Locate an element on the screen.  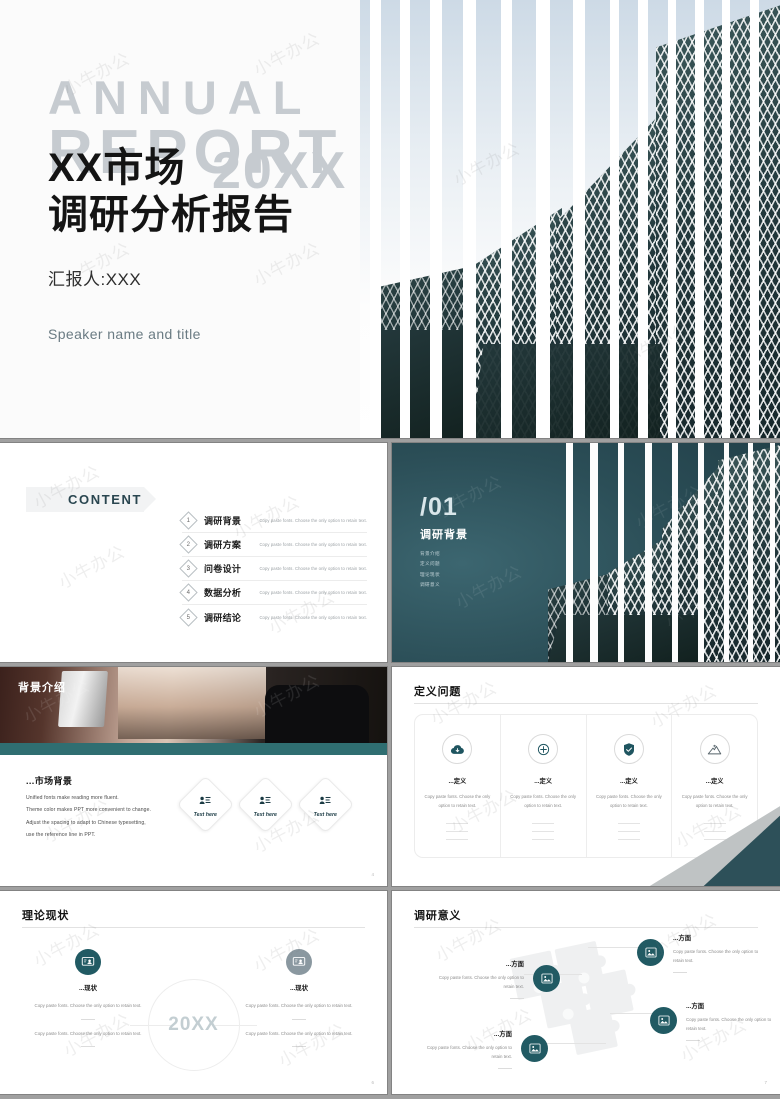
toc-number: 5 is located at coordinates (188, 617).